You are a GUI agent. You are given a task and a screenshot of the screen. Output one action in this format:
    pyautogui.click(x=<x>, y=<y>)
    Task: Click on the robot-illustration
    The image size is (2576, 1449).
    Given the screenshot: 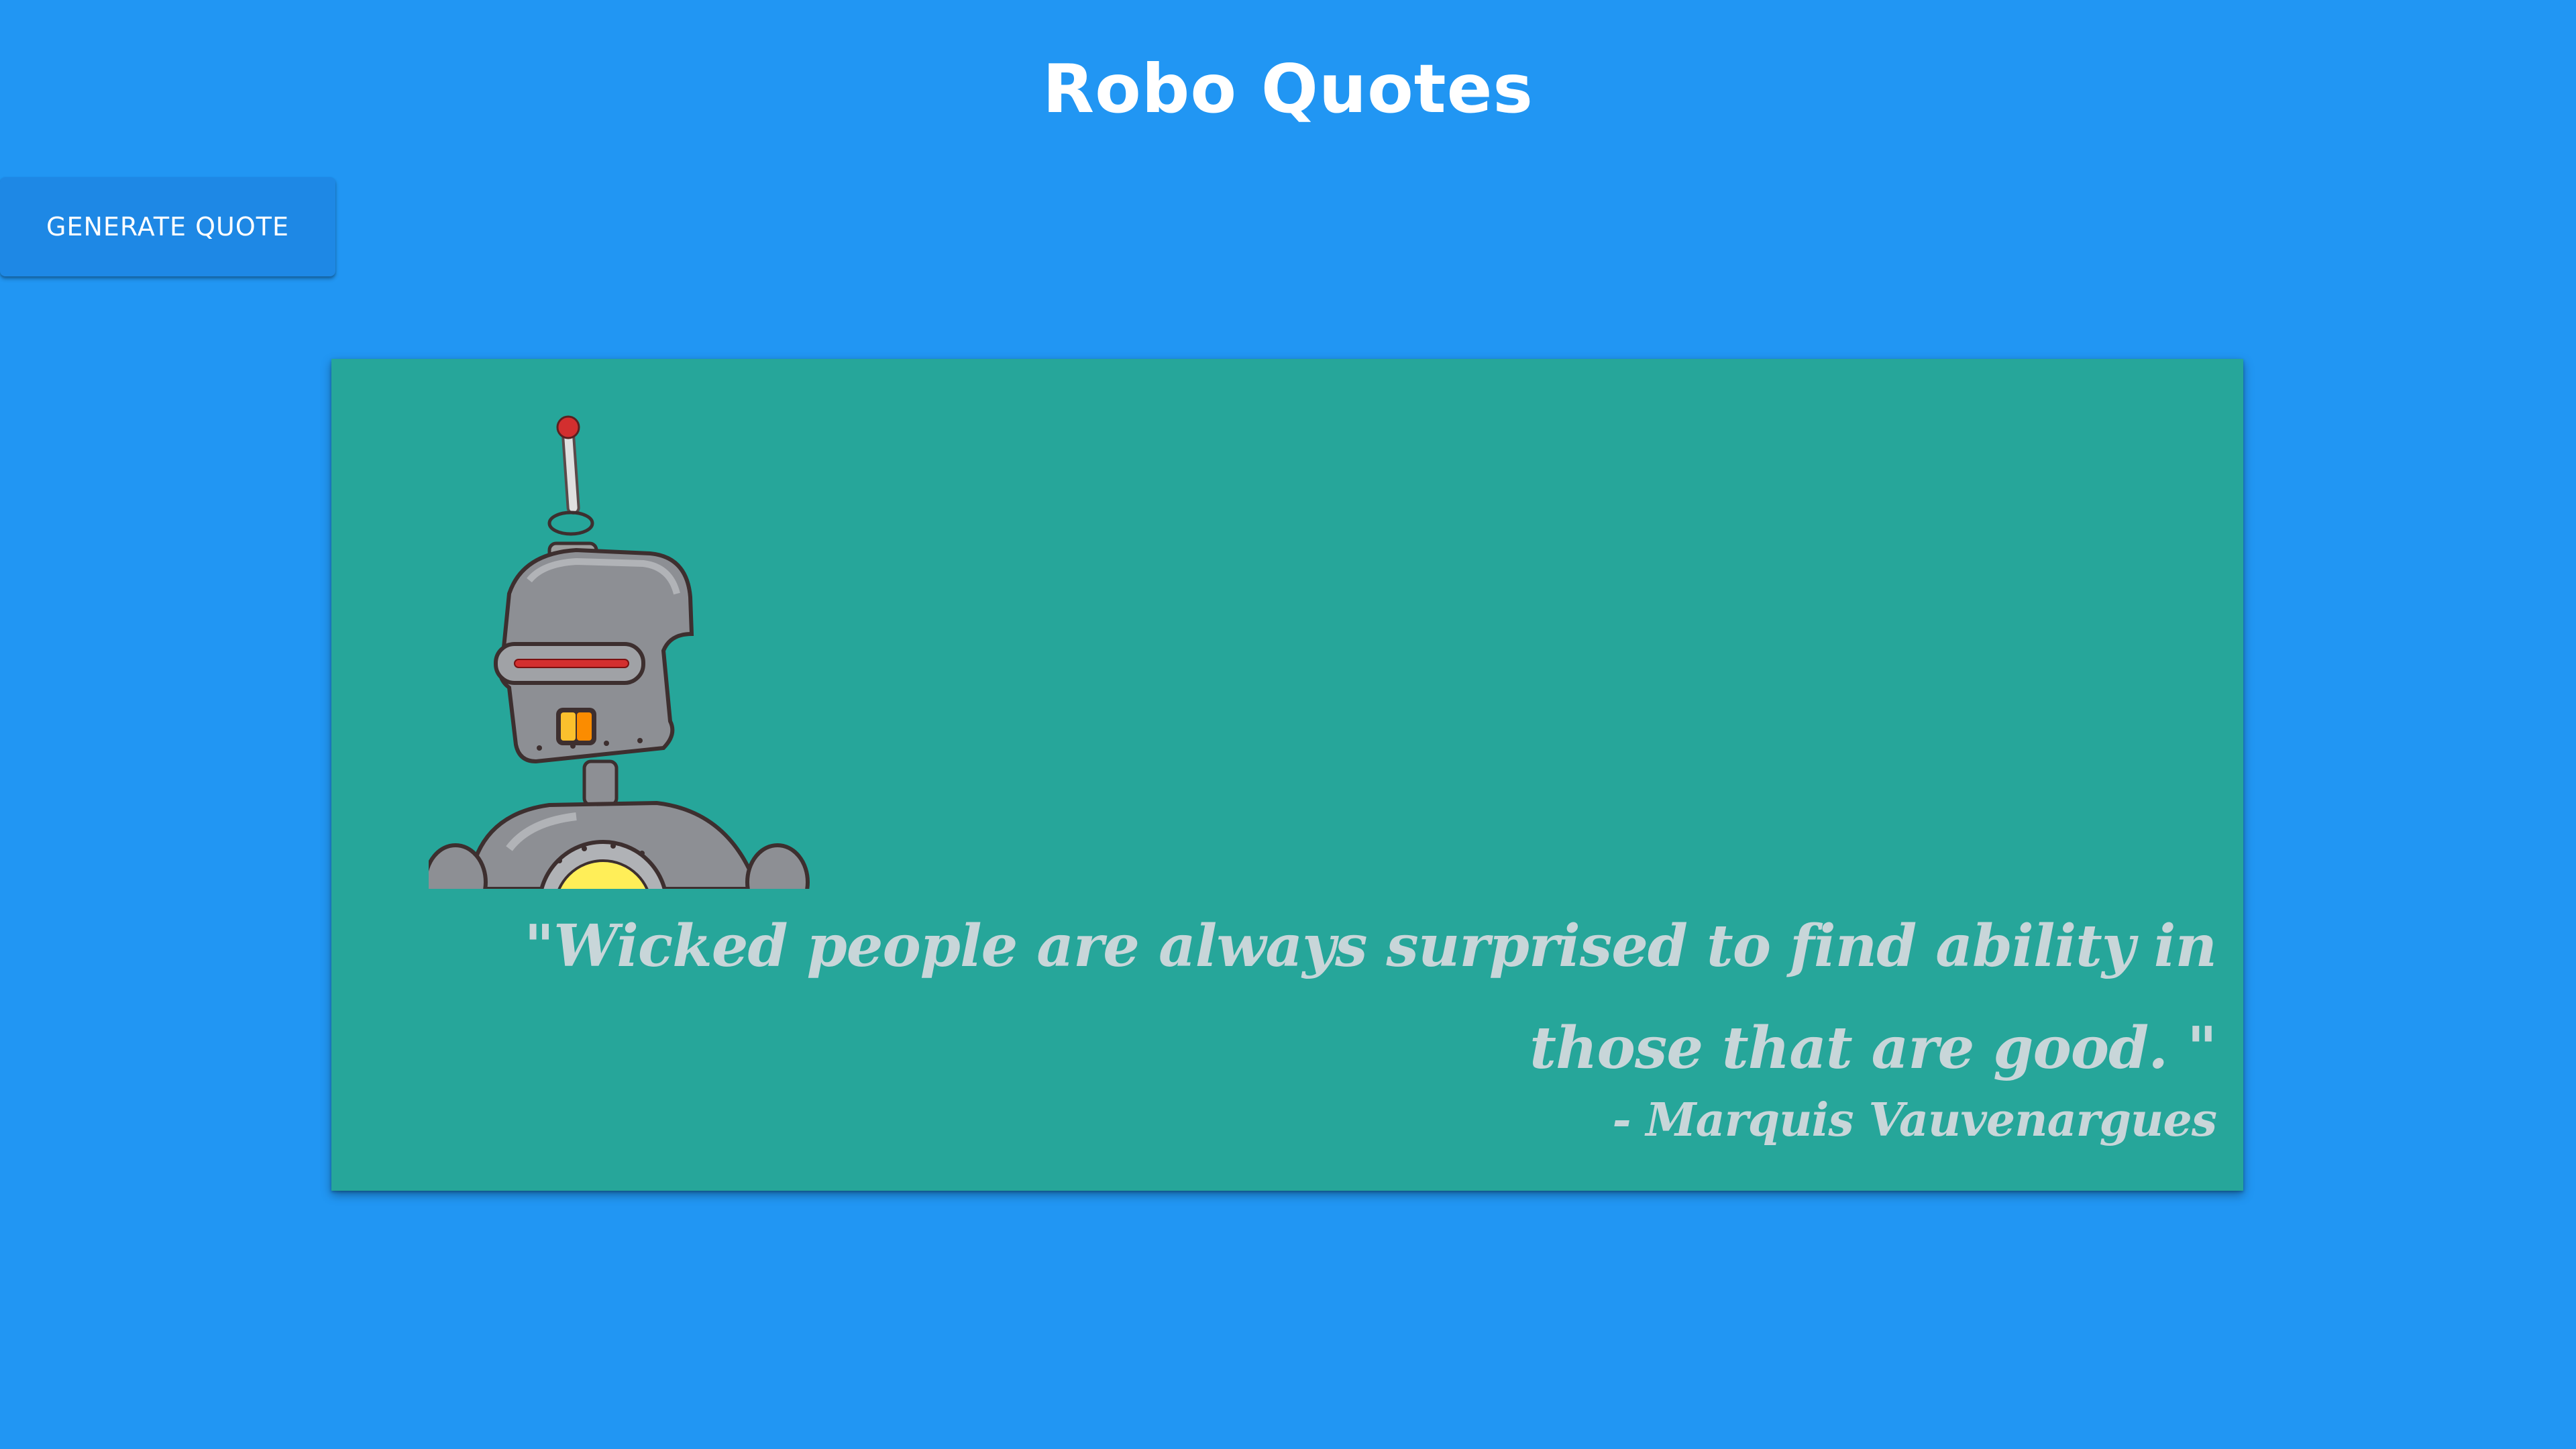 What is the action you would take?
    pyautogui.click(x=630, y=651)
    